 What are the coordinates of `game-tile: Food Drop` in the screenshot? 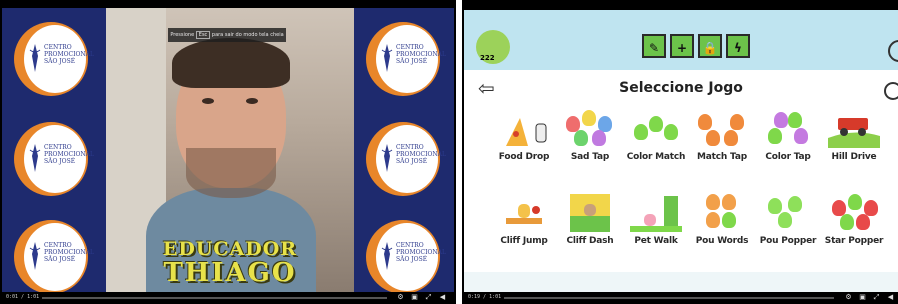 It's located at (524, 138).